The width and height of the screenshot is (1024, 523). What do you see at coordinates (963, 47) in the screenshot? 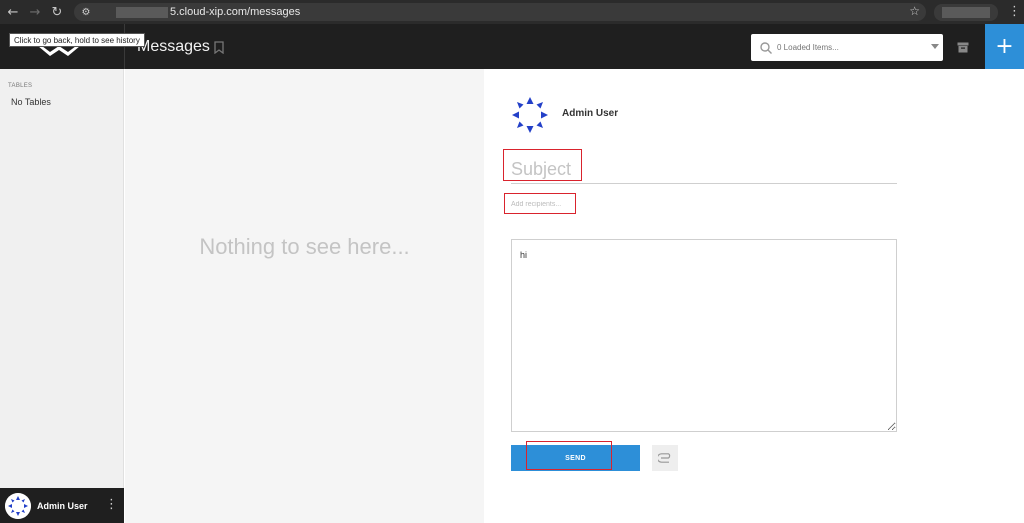
I see `archive-icon` at bounding box center [963, 47].